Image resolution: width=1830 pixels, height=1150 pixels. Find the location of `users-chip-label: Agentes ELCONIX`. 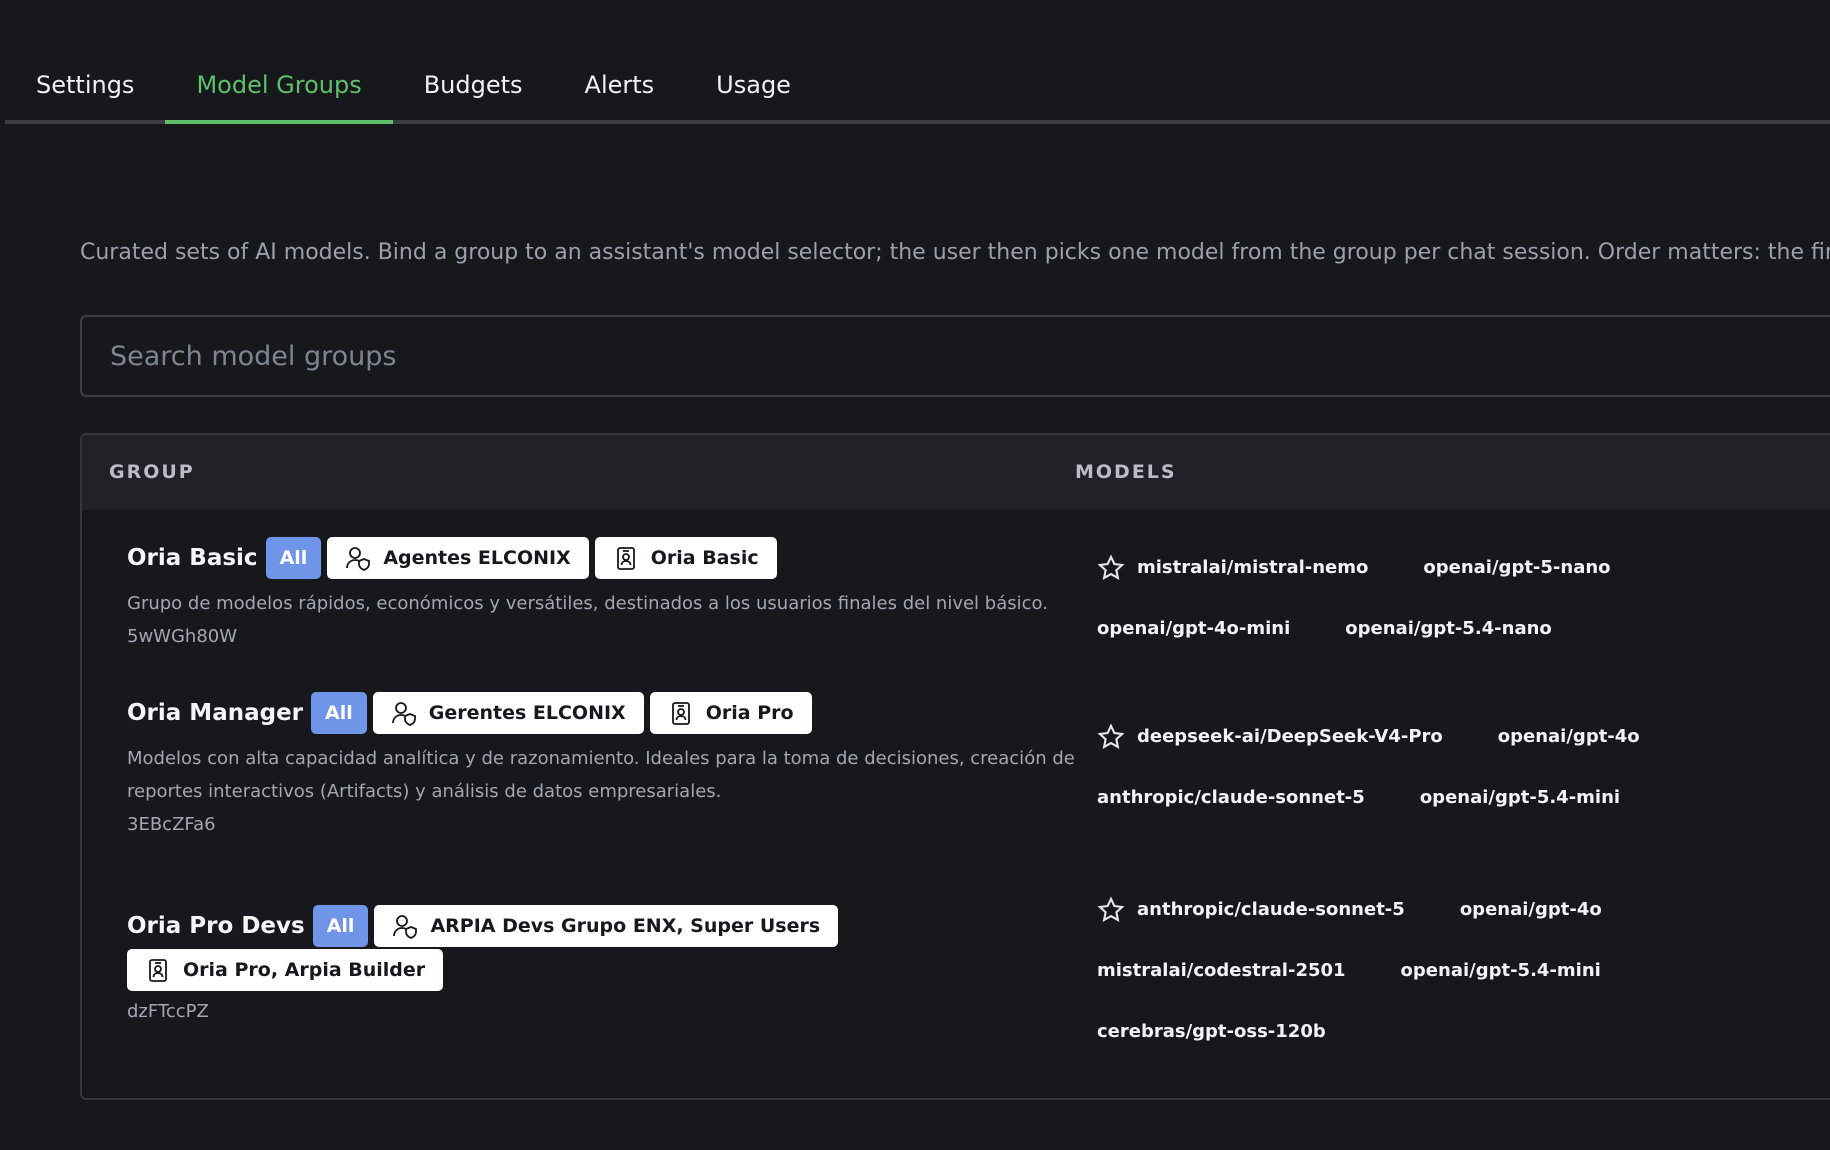

users-chip-label: Agentes ELCONIX is located at coordinates (477, 558).